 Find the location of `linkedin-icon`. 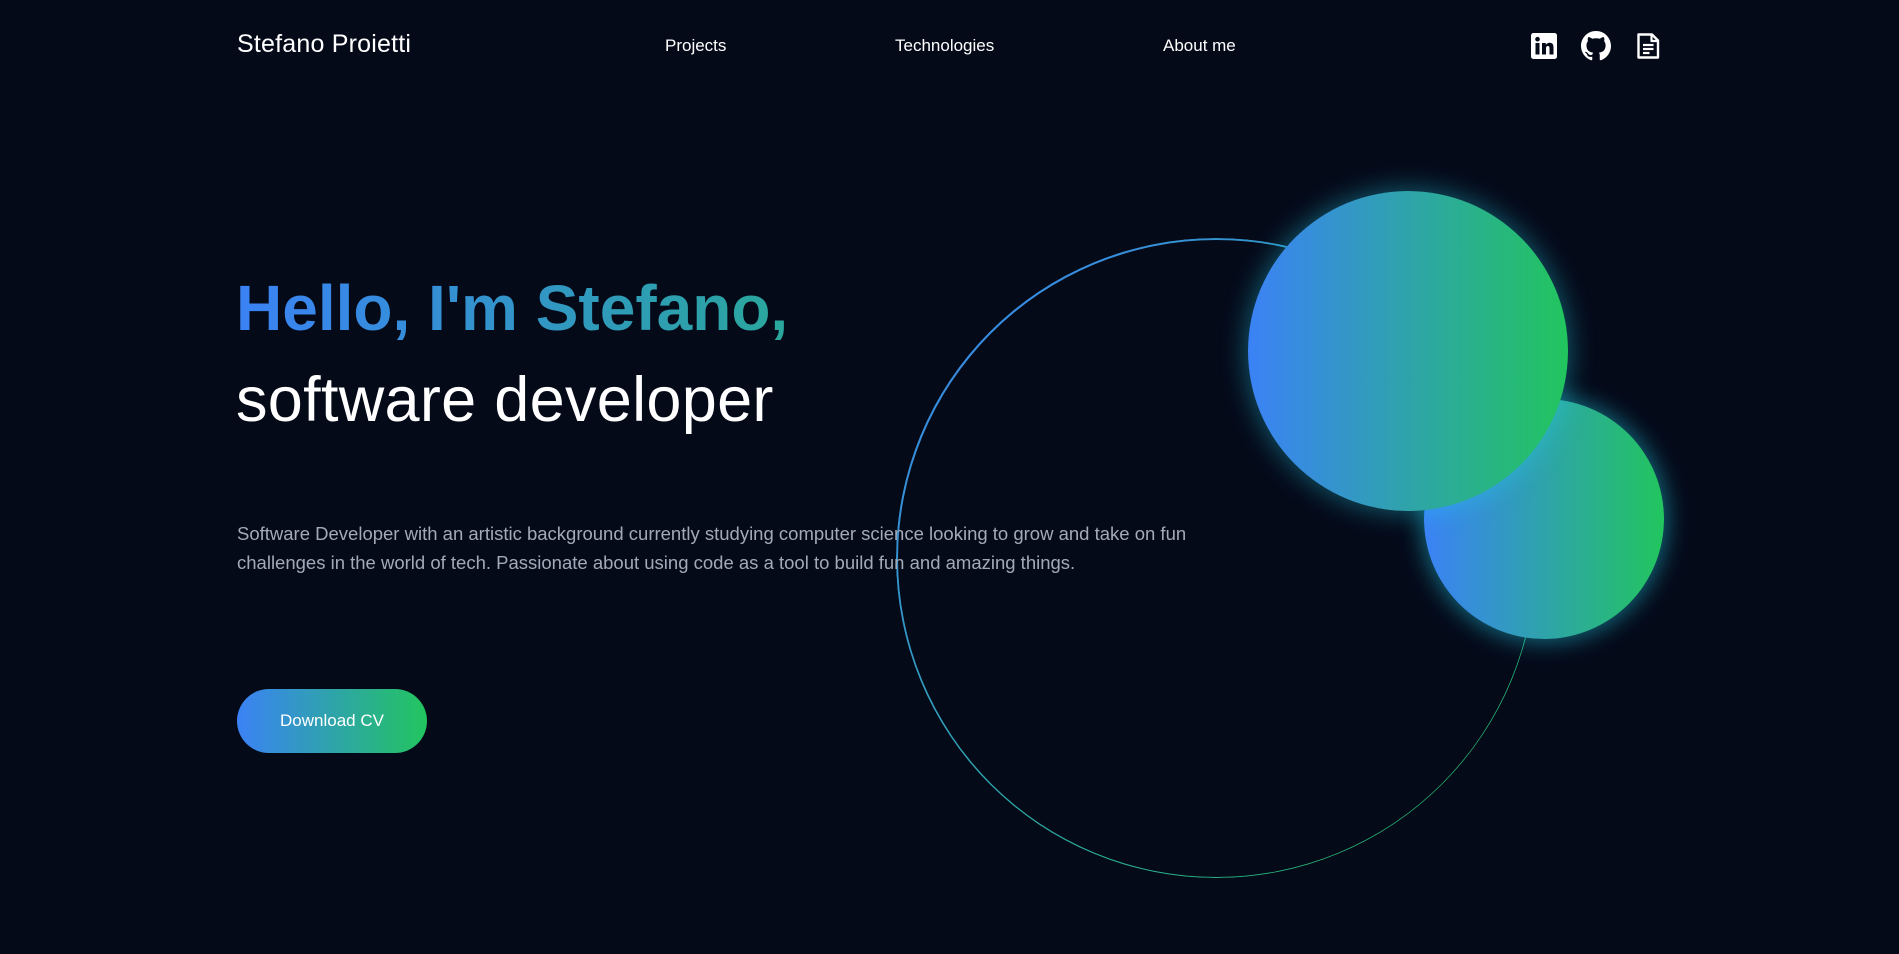

linkedin-icon is located at coordinates (1544, 46).